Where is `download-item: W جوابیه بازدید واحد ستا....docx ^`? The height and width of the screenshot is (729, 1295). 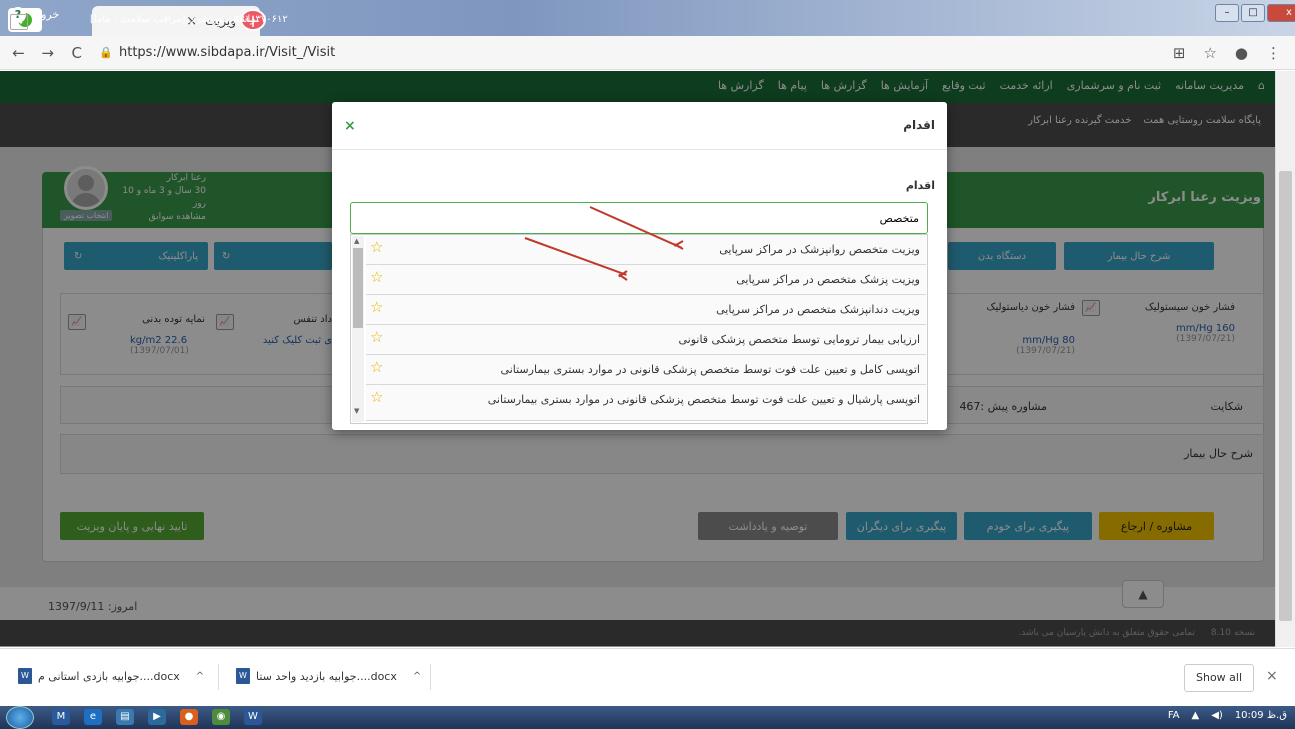 download-item: W جوابیه بازدید واحد ستا....docx ^ is located at coordinates (333, 676).